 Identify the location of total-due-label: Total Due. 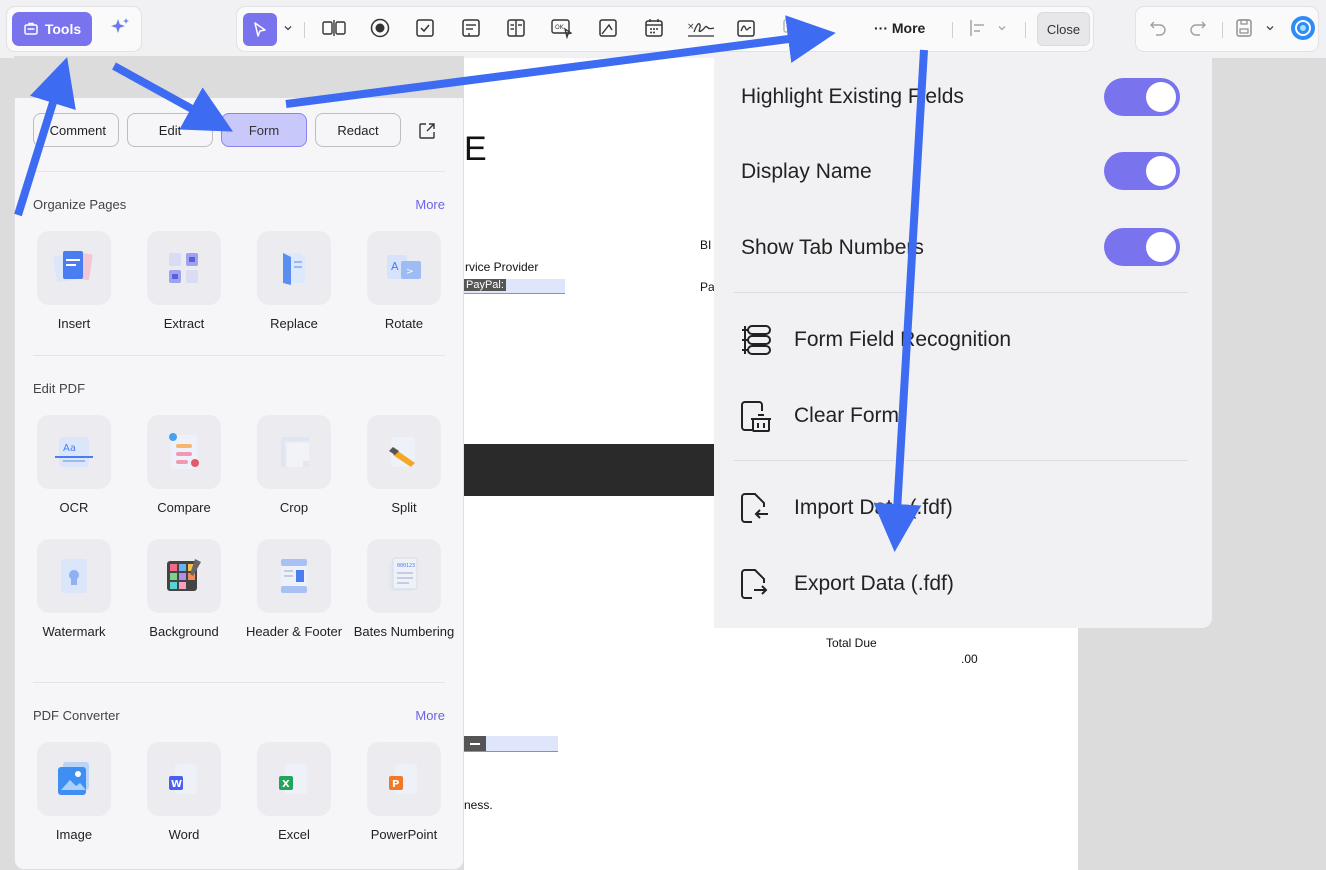
(851, 643).